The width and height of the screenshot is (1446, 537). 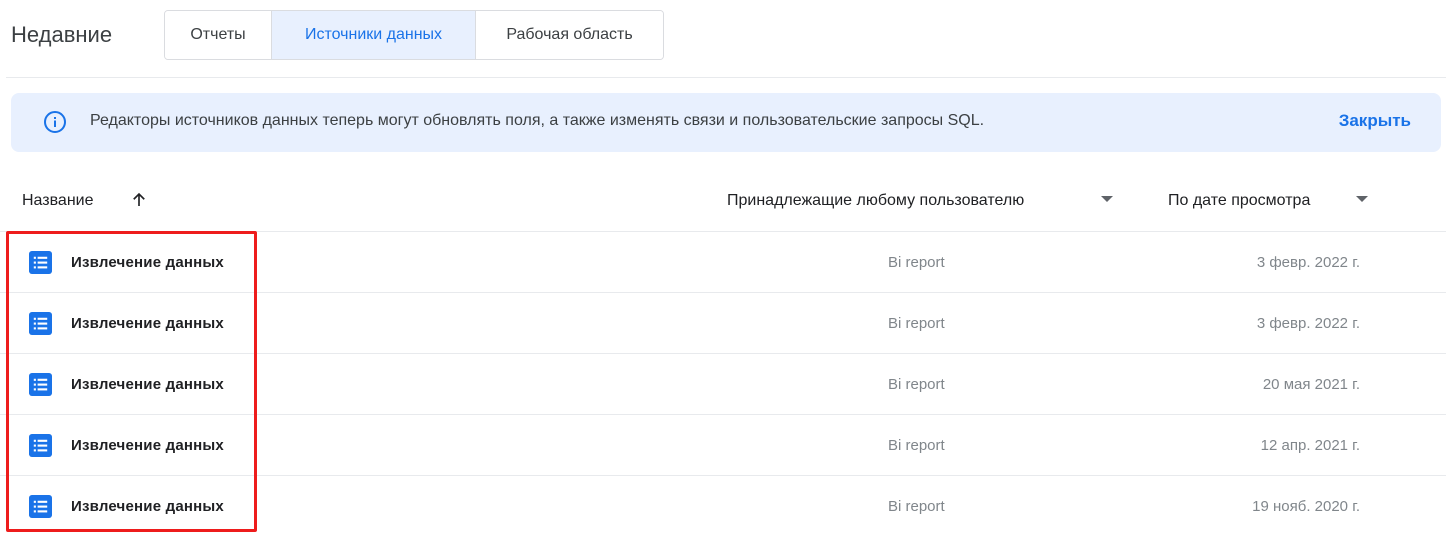 What do you see at coordinates (139, 199) in the screenshot?
I see `arrow-up-icon` at bounding box center [139, 199].